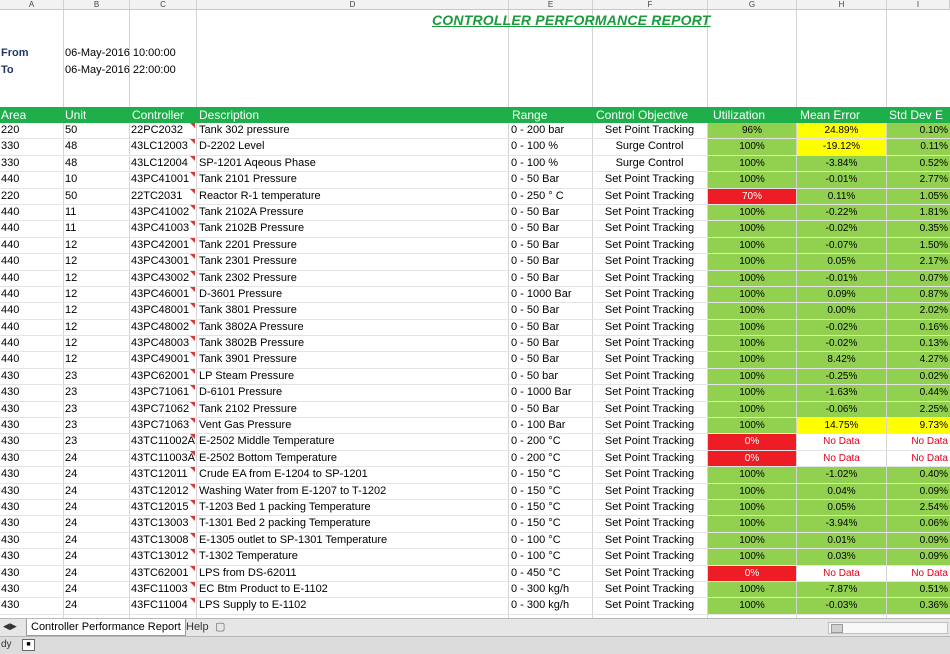 The width and height of the screenshot is (950, 654). Describe the element at coordinates (551, 392) in the screenshot. I see `cell-range: 0 - 1000 Bar` at that location.